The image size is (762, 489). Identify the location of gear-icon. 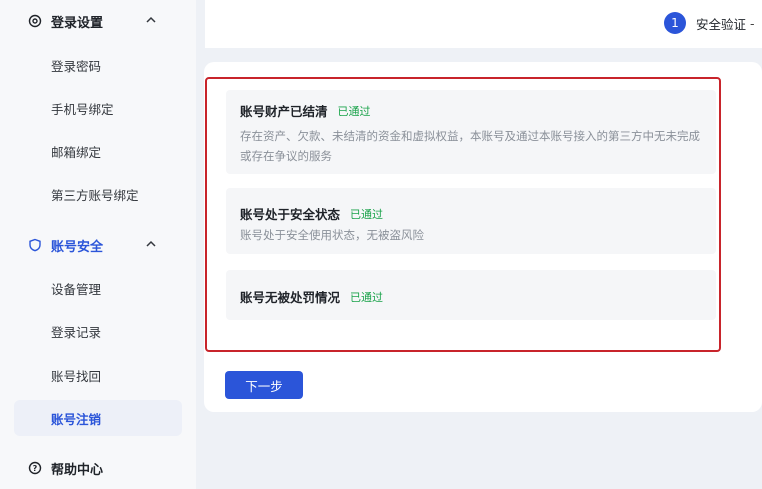
(35, 21).